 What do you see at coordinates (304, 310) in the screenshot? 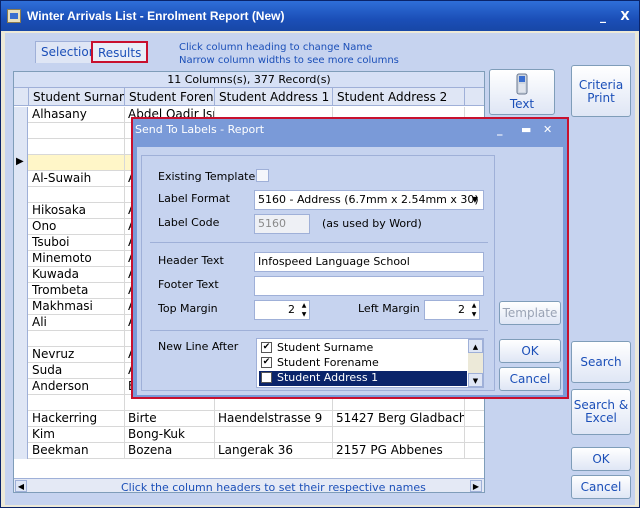
I see `top-margin-spinner-icon: ▲ ▼` at bounding box center [304, 310].